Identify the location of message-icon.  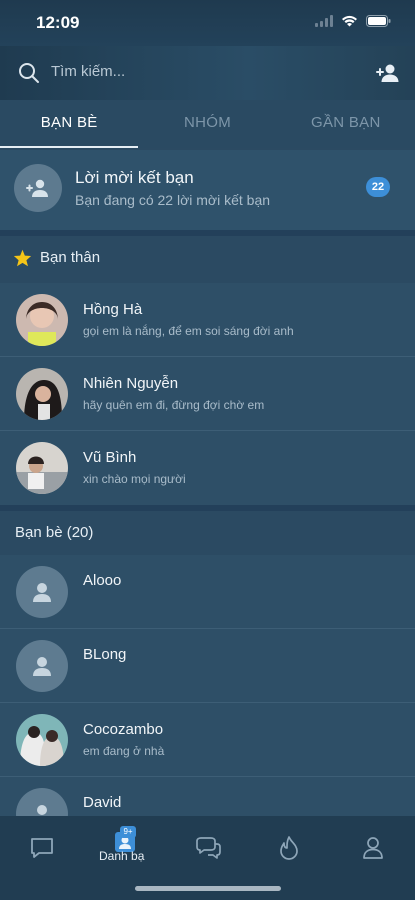
(42, 848).